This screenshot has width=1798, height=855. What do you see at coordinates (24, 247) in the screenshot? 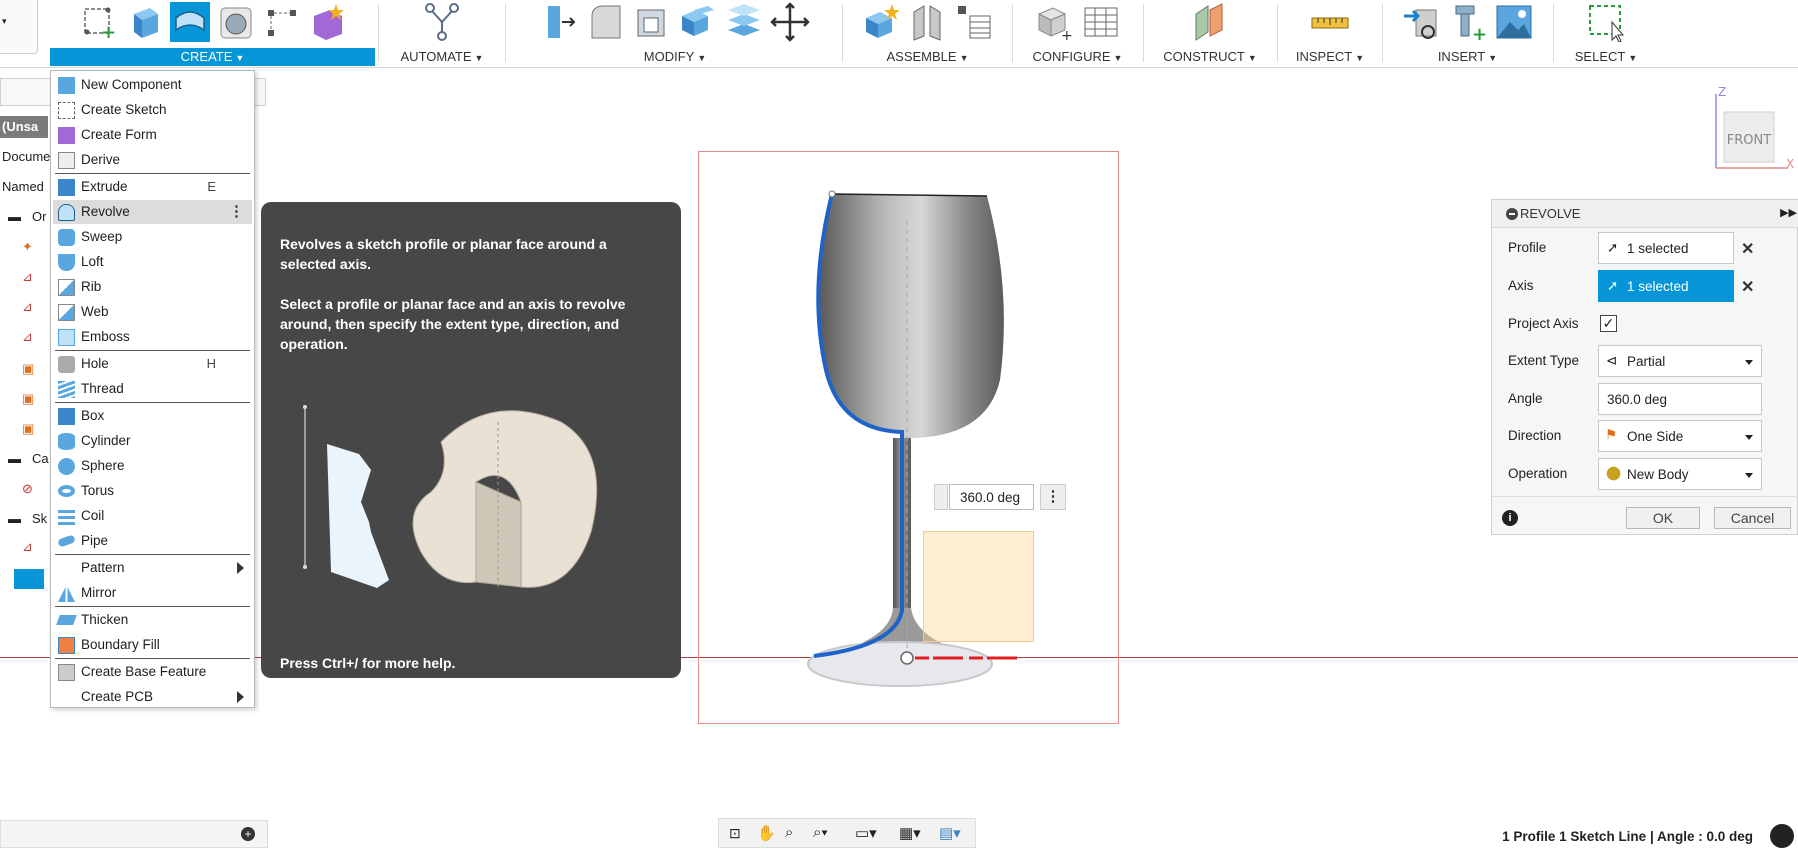
I see `browser-item-point: ✦` at bounding box center [24, 247].